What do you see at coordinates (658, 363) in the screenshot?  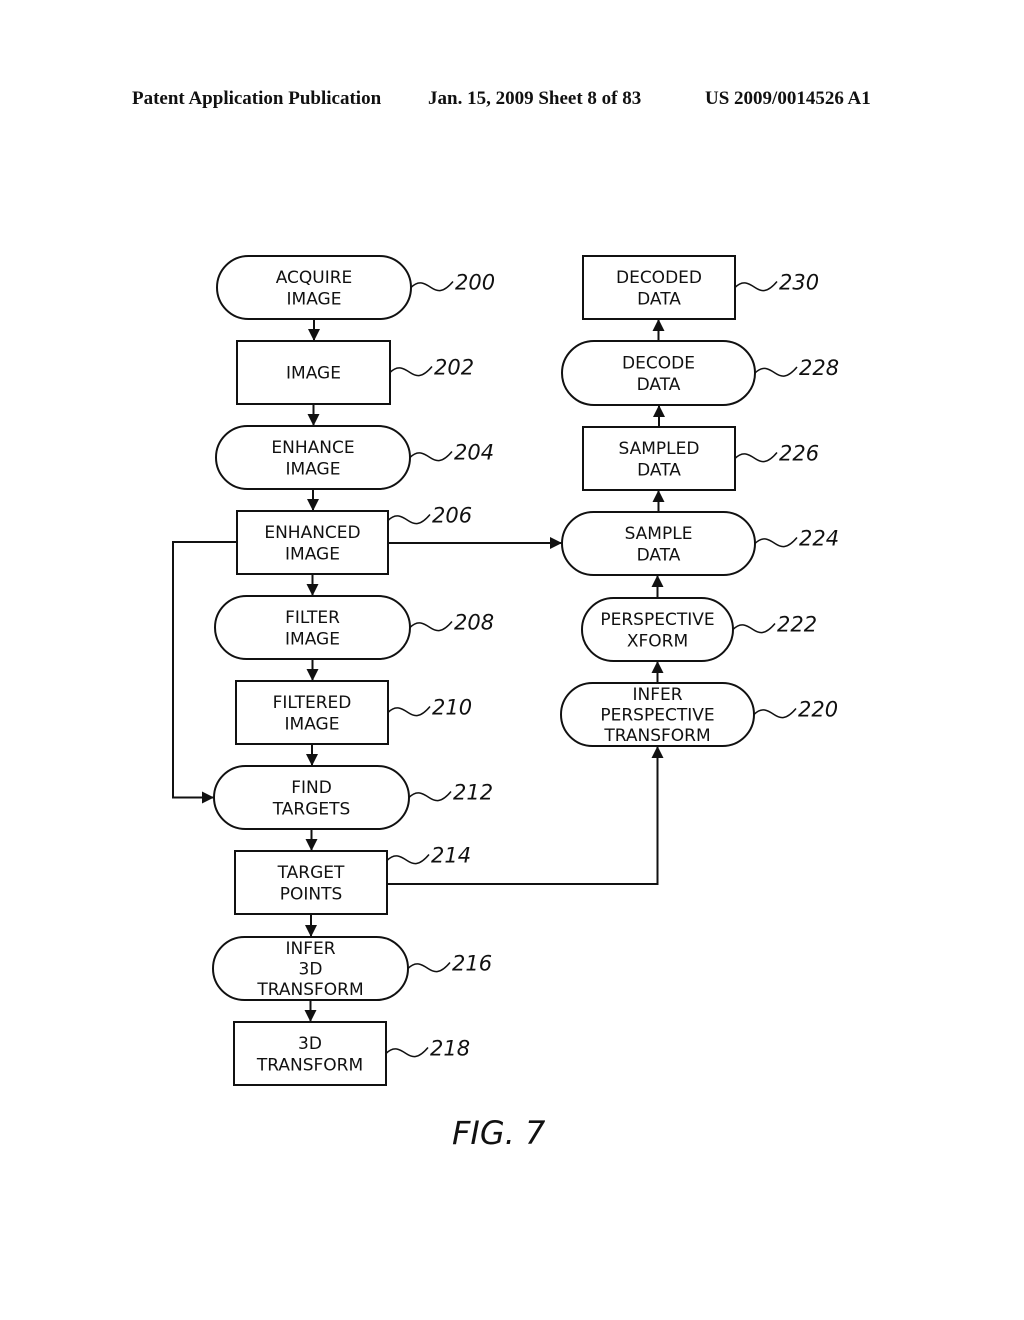 I see `node-label-line: DECODE` at bounding box center [658, 363].